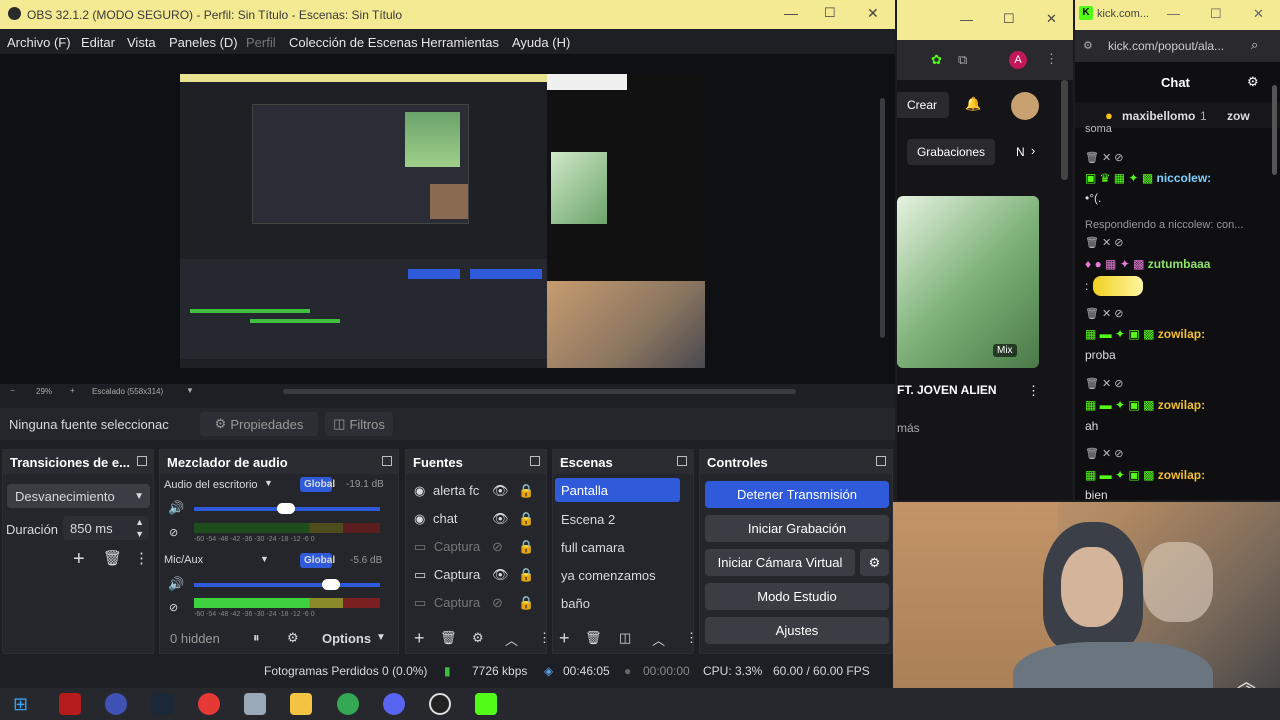 This screenshot has height=720, width=1280. What do you see at coordinates (106, 528) in the screenshot?
I see `duration-input: 850 ms ▲ ▼` at bounding box center [106, 528].